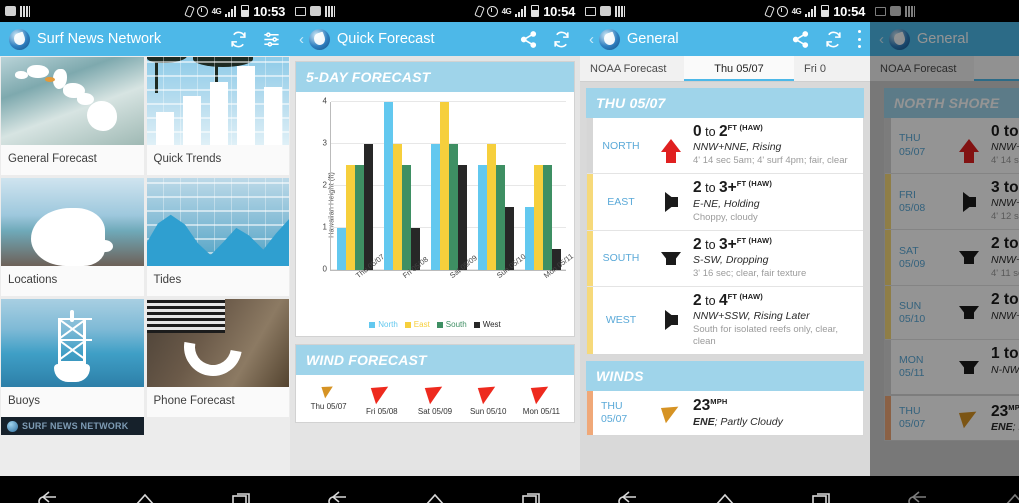 The image size is (1024, 503). Describe the element at coordinates (72, 116) in the screenshot. I see `tile-general-forecast: General Forecast` at that location.